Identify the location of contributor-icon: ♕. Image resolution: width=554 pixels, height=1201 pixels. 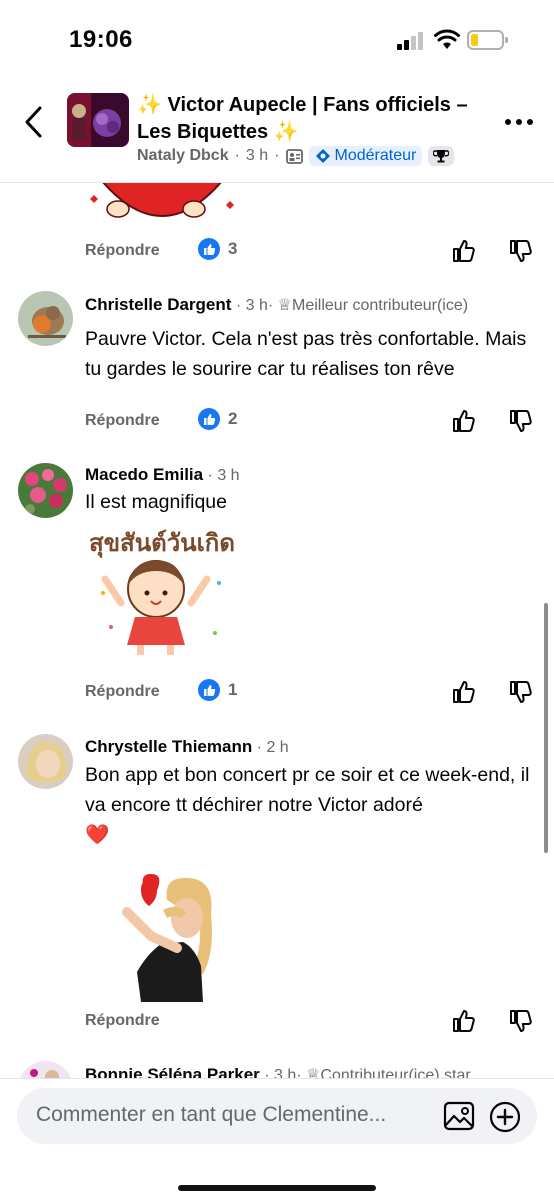
(285, 305).